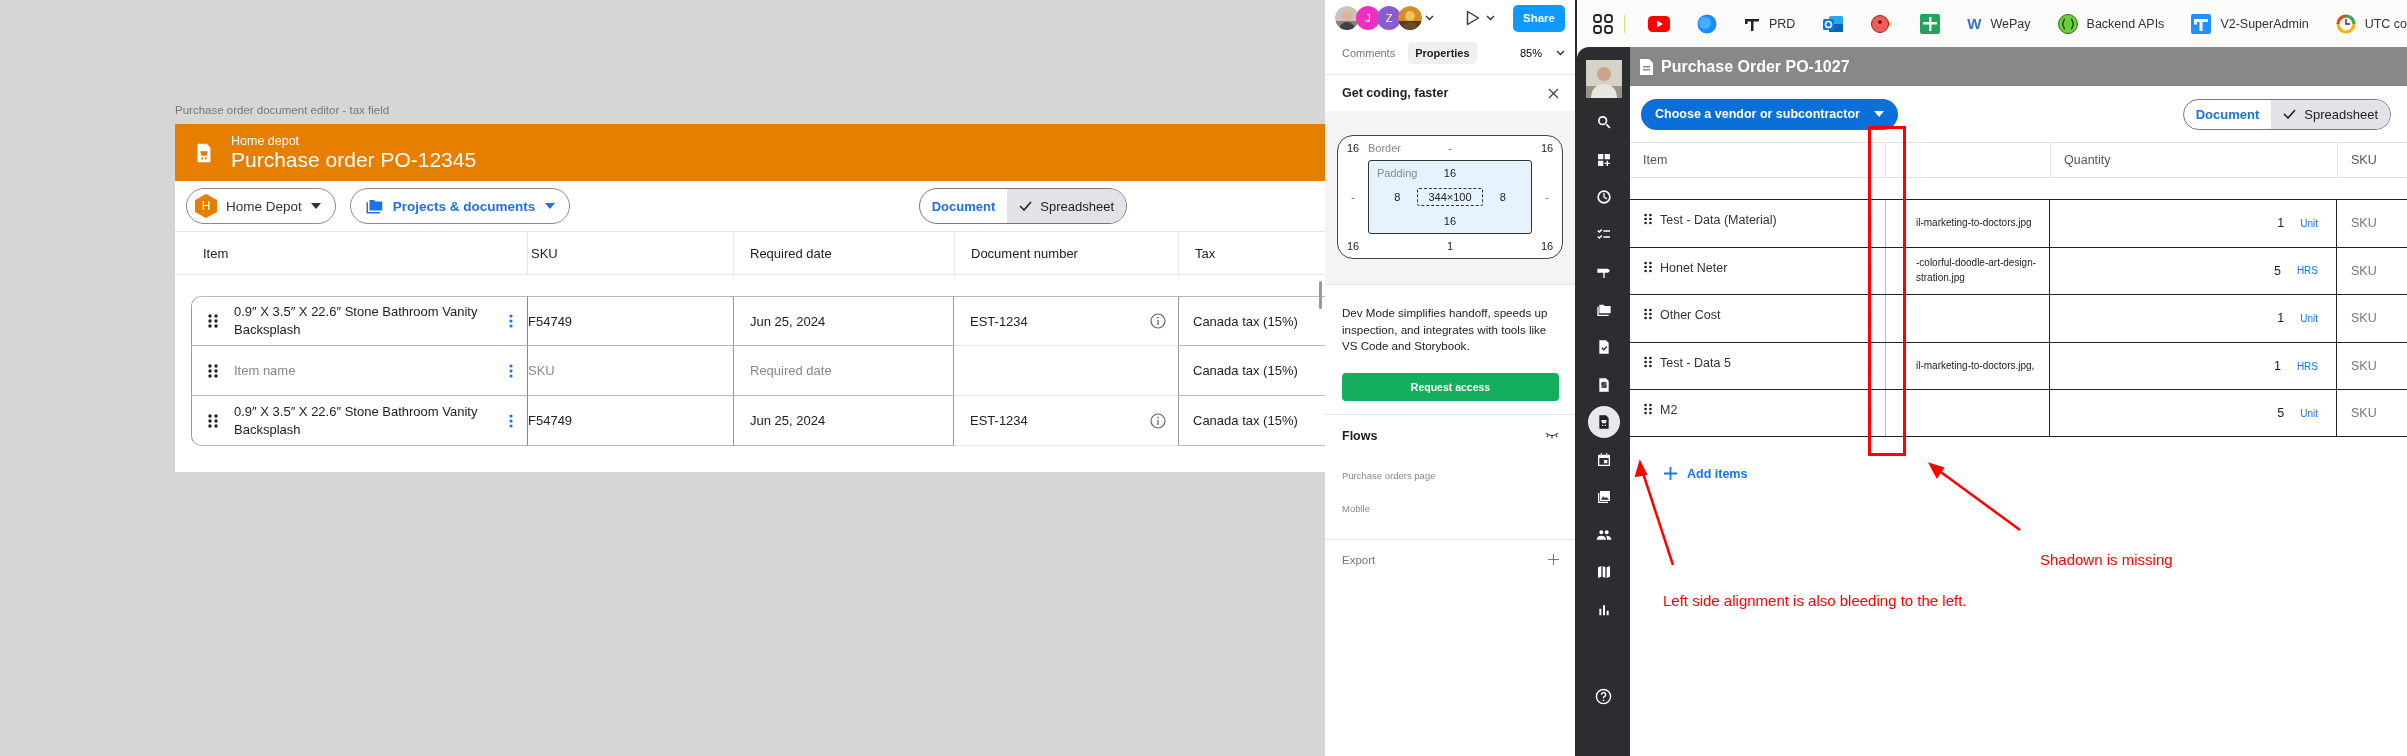  I want to click on quantity-cell: 5 HRS, so click(2193, 271).